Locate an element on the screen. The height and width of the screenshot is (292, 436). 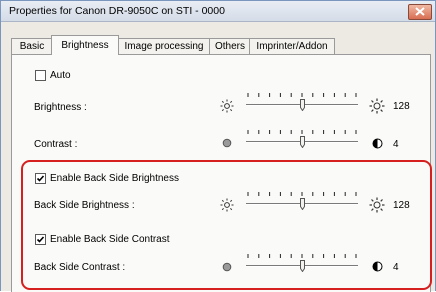
contrast-value: 4 is located at coordinates (396, 144).